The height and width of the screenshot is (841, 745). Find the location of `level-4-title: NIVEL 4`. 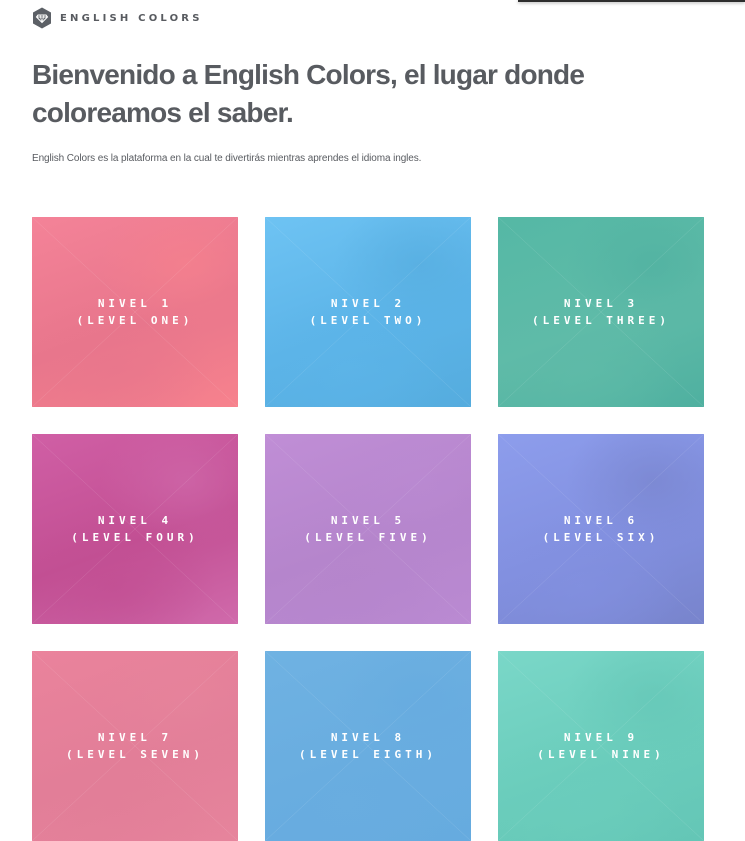

level-4-title: NIVEL 4 is located at coordinates (135, 520).